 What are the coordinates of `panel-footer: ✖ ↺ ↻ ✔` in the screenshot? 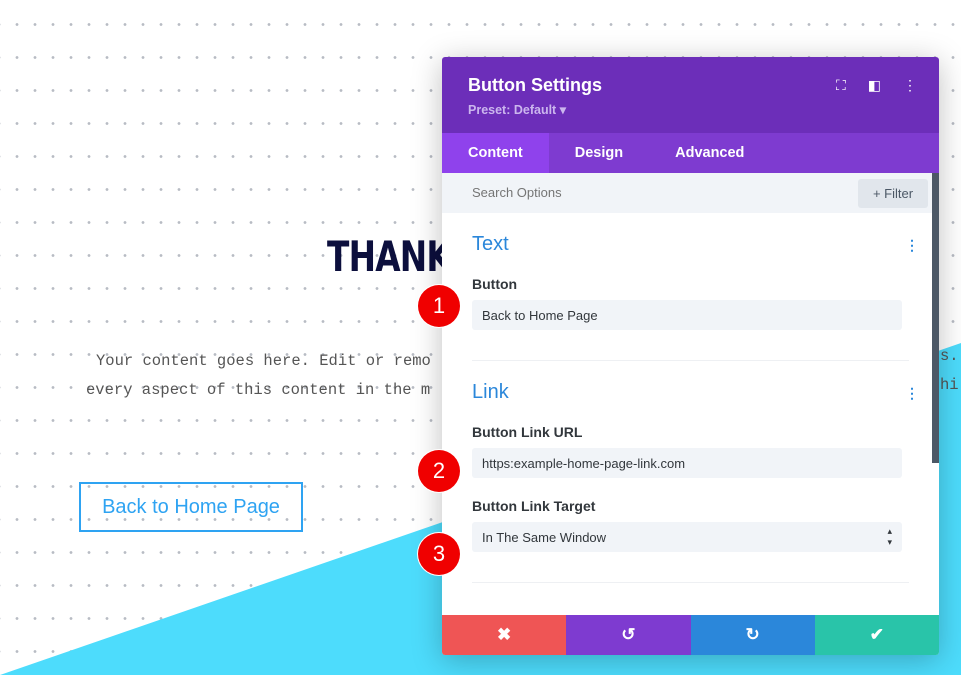 It's located at (690, 635).